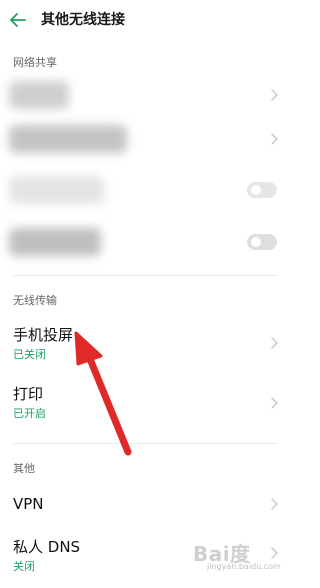  Describe the element at coordinates (24, 468) in the screenshot. I see `section-title-other: 其他` at that location.